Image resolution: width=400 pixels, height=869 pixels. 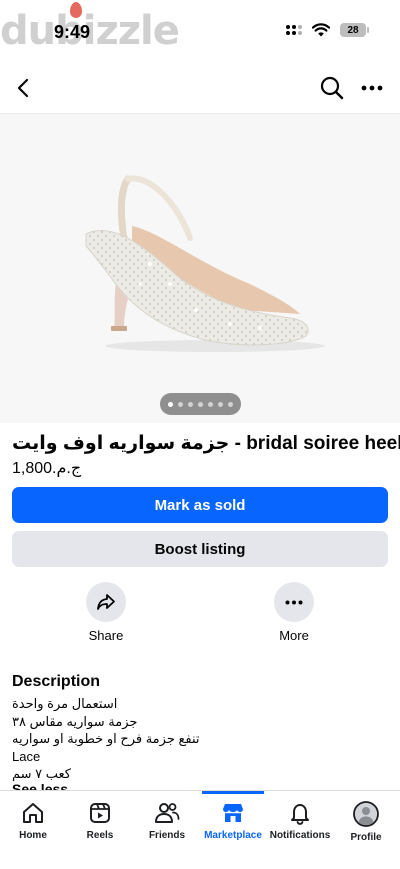 What do you see at coordinates (300, 835) in the screenshot?
I see `tab-notifications-label: Notifications` at bounding box center [300, 835].